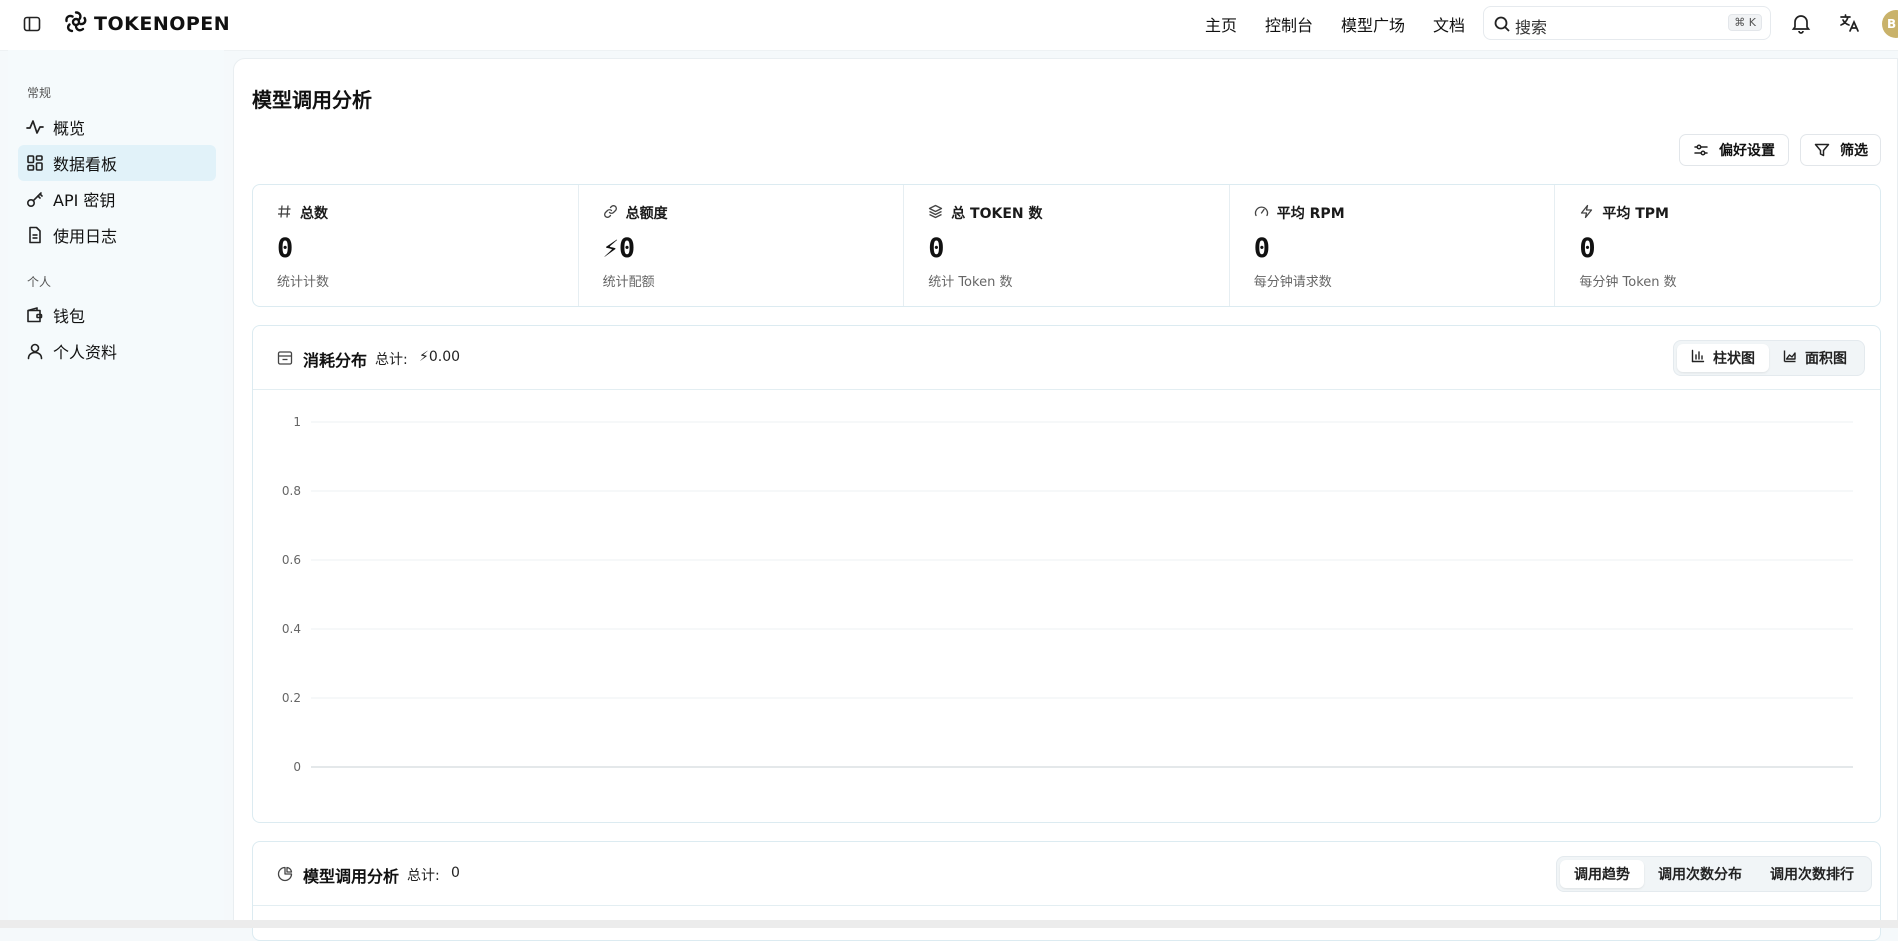 The image size is (1898, 941). I want to click on consumption-total-label: 总计:, so click(391, 360).